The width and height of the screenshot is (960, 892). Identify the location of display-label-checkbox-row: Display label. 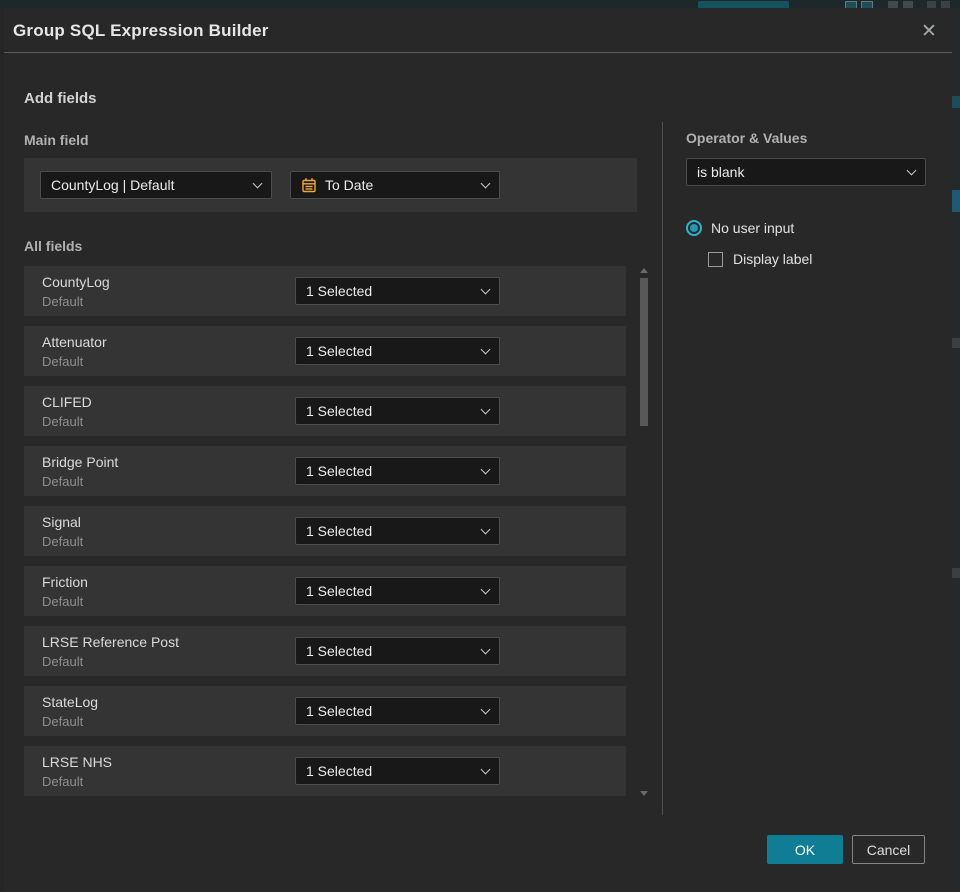
(760, 259).